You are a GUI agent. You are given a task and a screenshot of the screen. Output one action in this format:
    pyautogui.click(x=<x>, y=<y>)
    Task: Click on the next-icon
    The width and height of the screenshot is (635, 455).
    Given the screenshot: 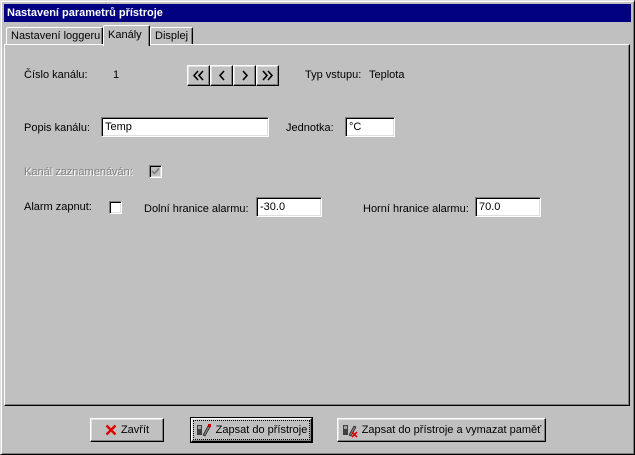 What is the action you would take?
    pyautogui.click(x=244, y=75)
    